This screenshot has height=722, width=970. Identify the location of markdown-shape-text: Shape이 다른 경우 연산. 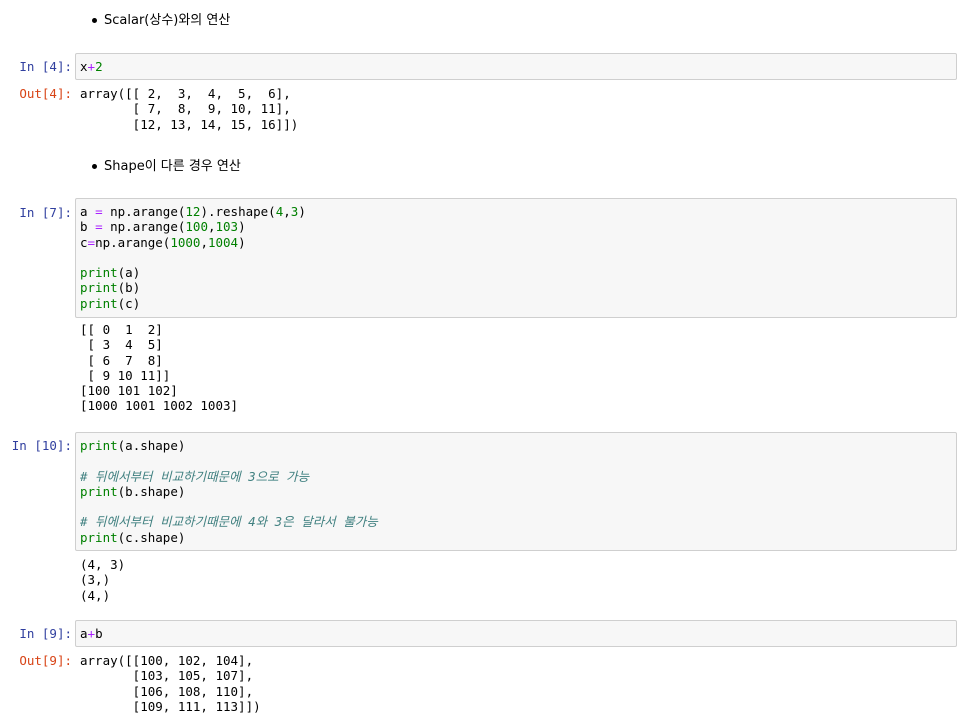
(172, 166).